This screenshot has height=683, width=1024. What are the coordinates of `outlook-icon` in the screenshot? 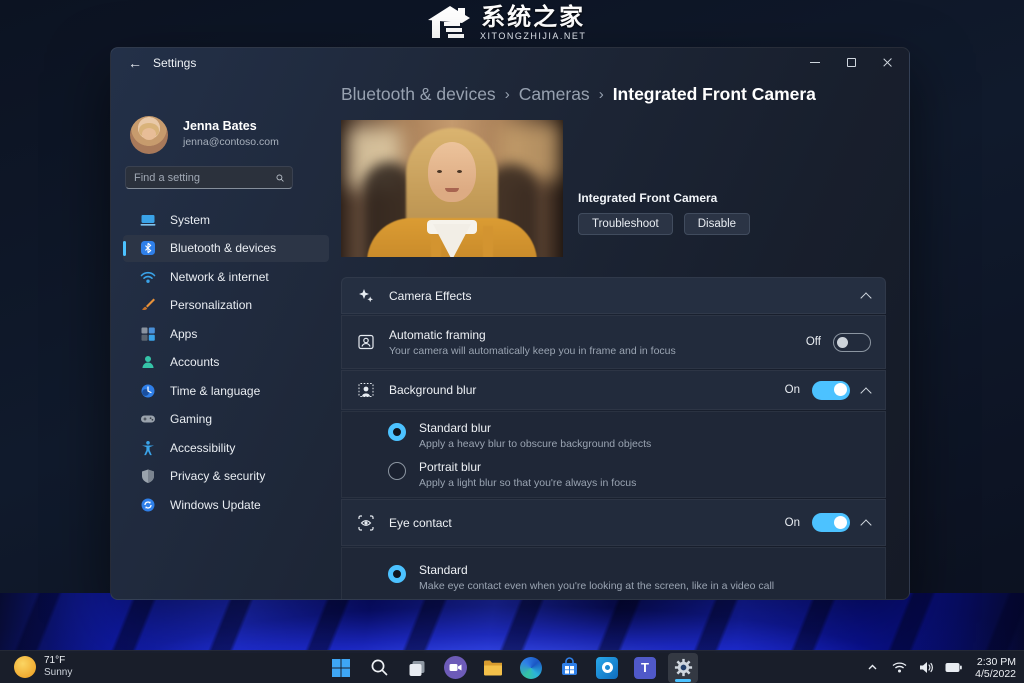 It's located at (607, 667).